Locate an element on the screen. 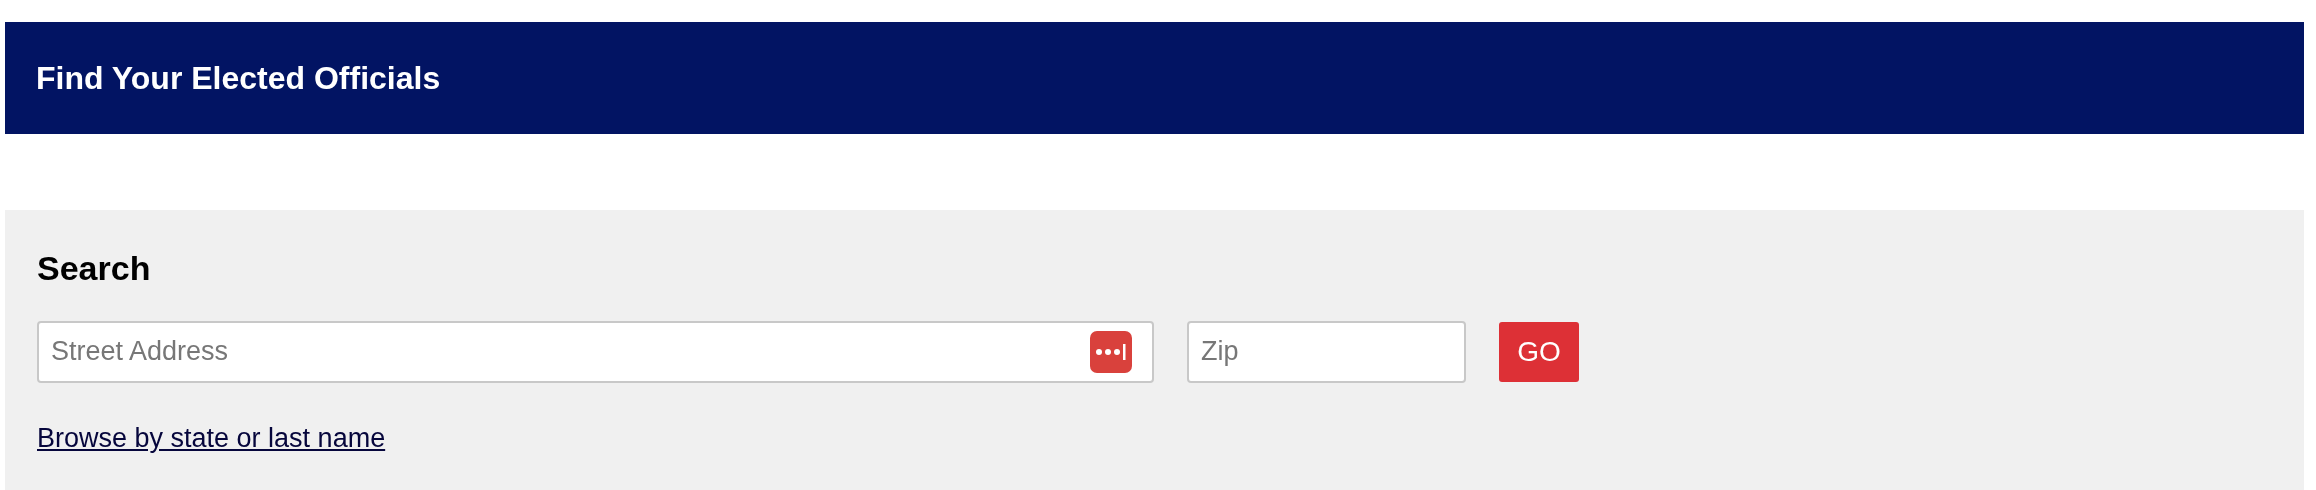 Image resolution: width=2316 pixels, height=490 pixels. go-button: GO is located at coordinates (1539, 351).